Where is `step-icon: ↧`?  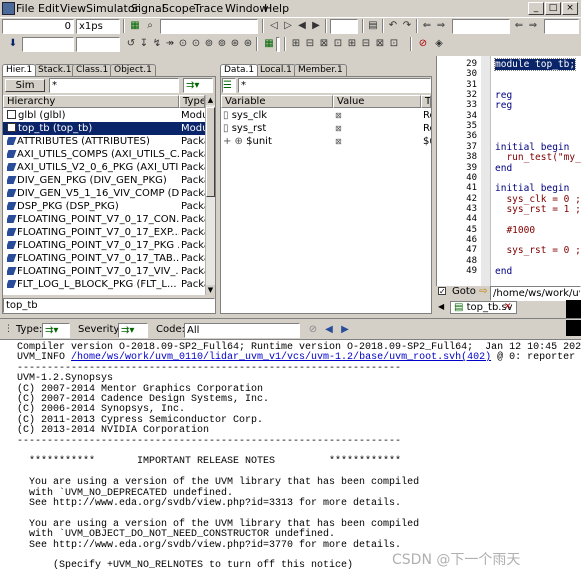 step-icon: ↧ is located at coordinates (144, 44).